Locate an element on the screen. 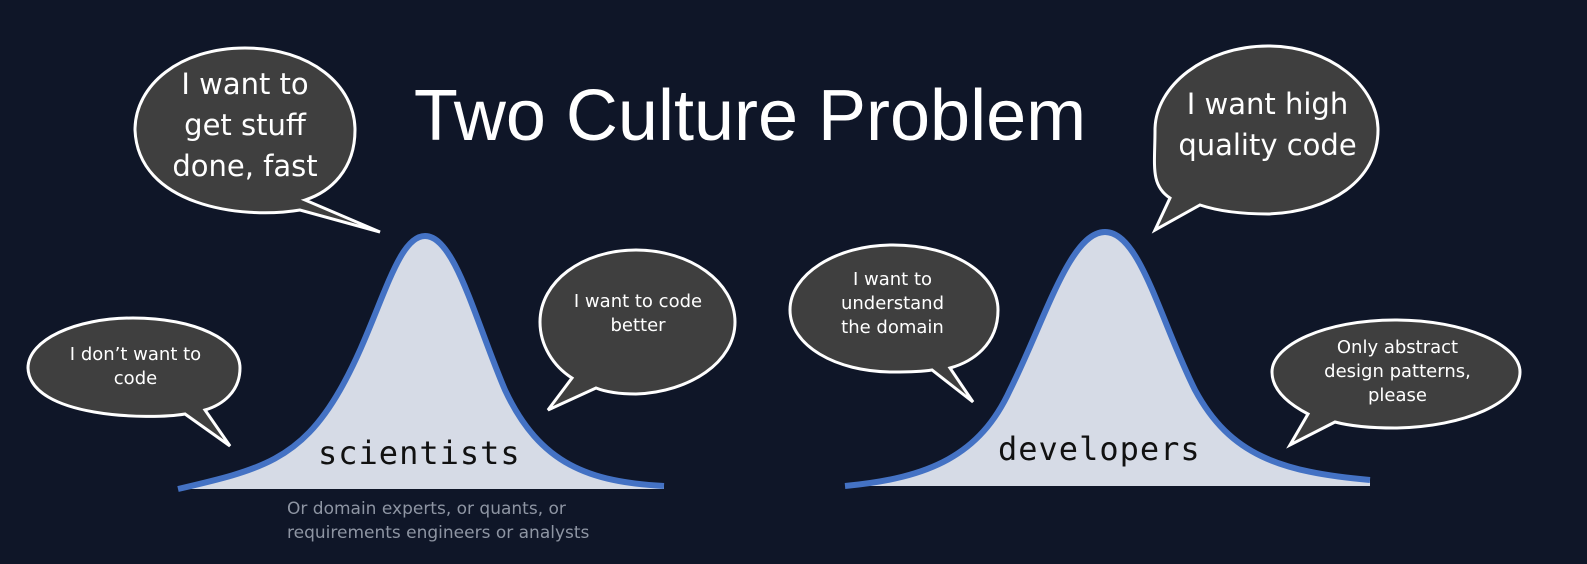  bubble-text-understand-domain: I want to understand the domain is located at coordinates (892, 303).